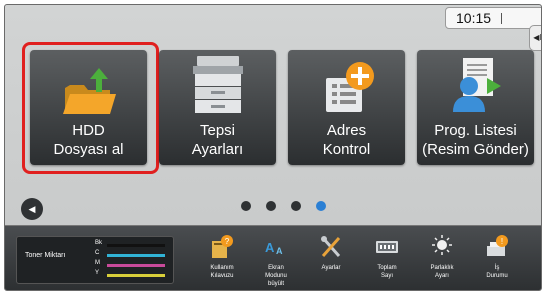  What do you see at coordinates (497, 245) in the screenshot?
I see `job-status-icon: !` at bounding box center [497, 245].